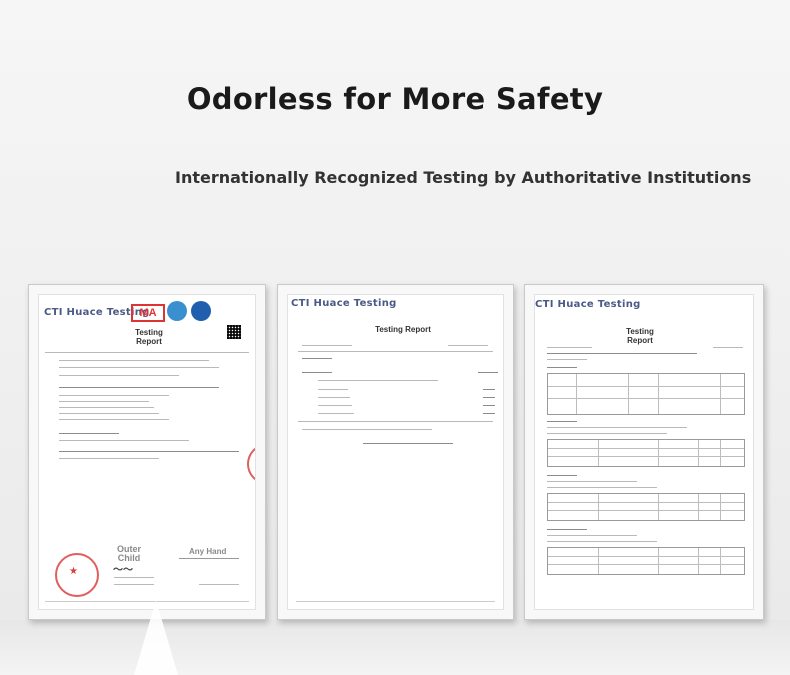 This screenshot has width=790, height=675. Describe the element at coordinates (201, 311) in the screenshot. I see `cnas-logo-icon` at that location.